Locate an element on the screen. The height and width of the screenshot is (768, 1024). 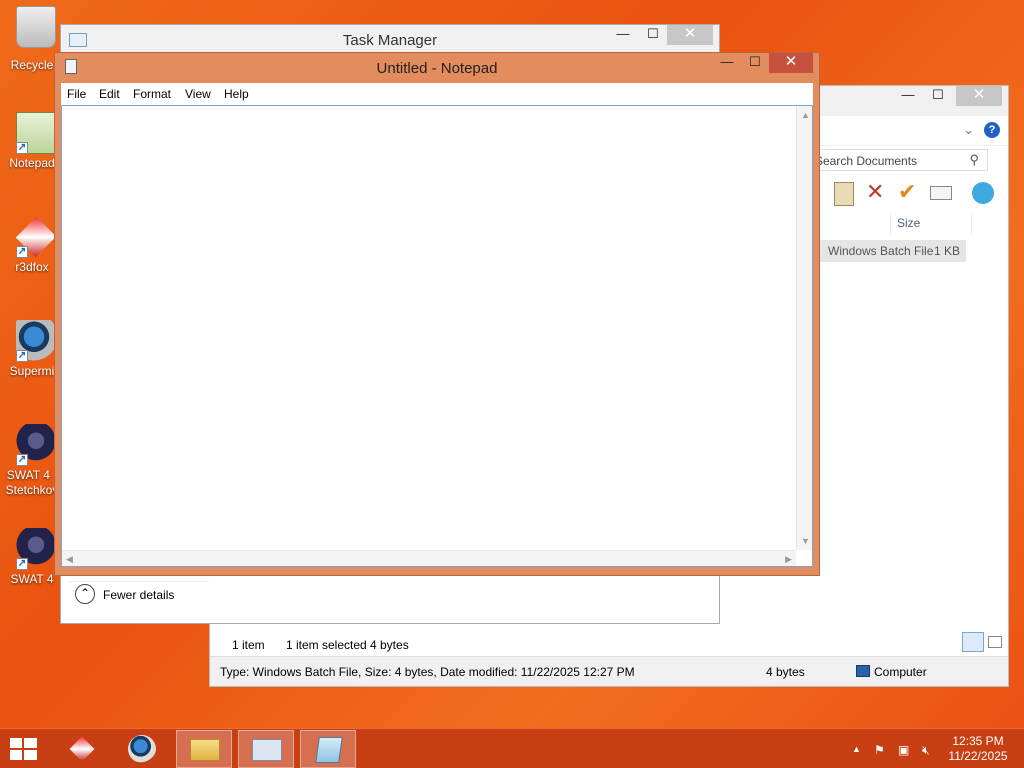
selected-size: 4 bytes is located at coordinates (389, 645).